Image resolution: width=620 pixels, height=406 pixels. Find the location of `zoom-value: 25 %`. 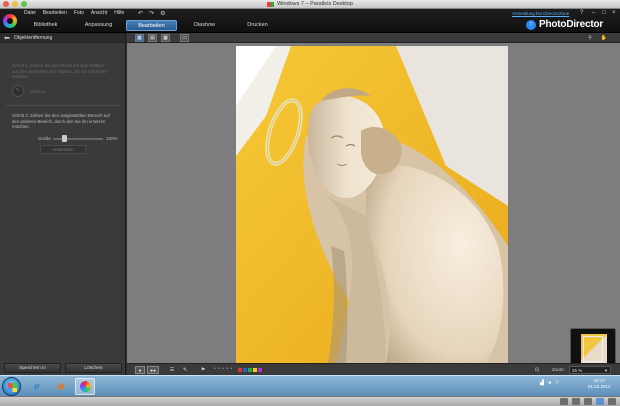

zoom-value: 25 % is located at coordinates (577, 370).